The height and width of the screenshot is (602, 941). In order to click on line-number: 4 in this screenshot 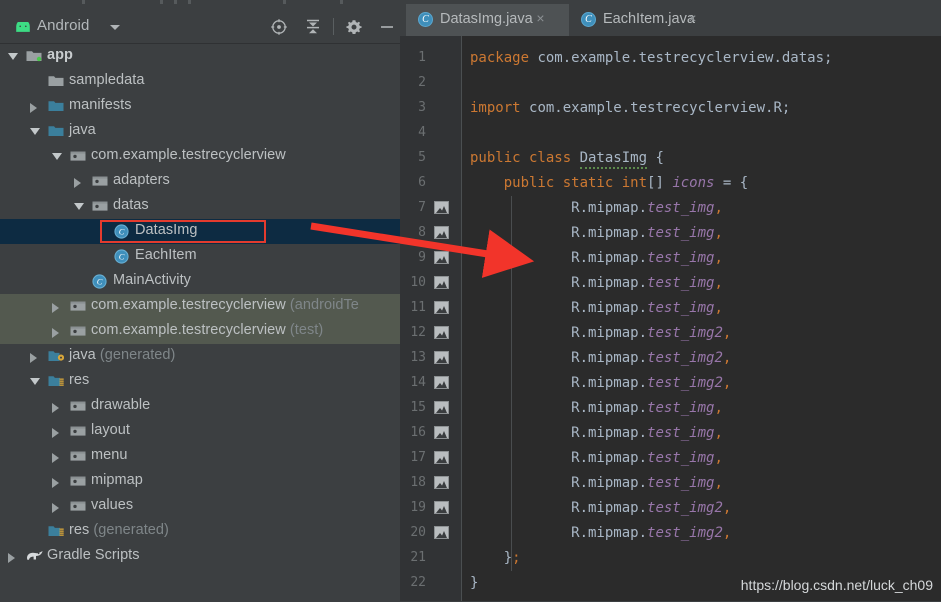, I will do `click(422, 132)`.